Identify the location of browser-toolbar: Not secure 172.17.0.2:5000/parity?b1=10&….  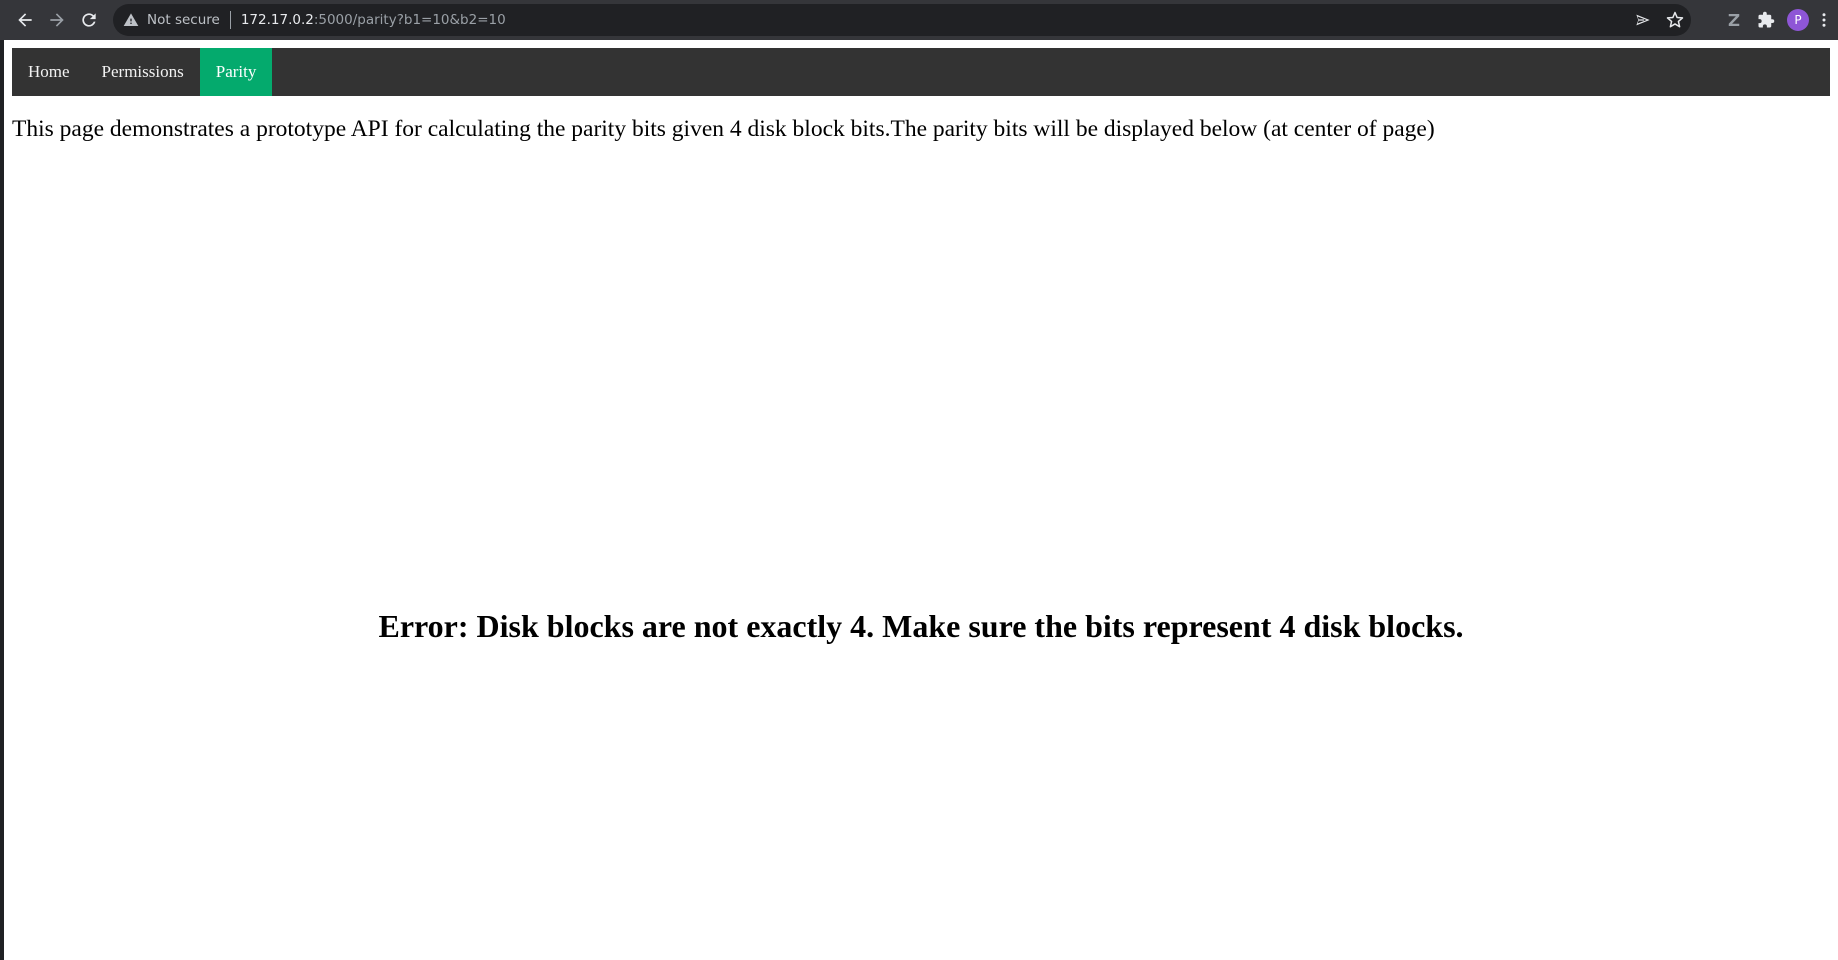
(919, 20).